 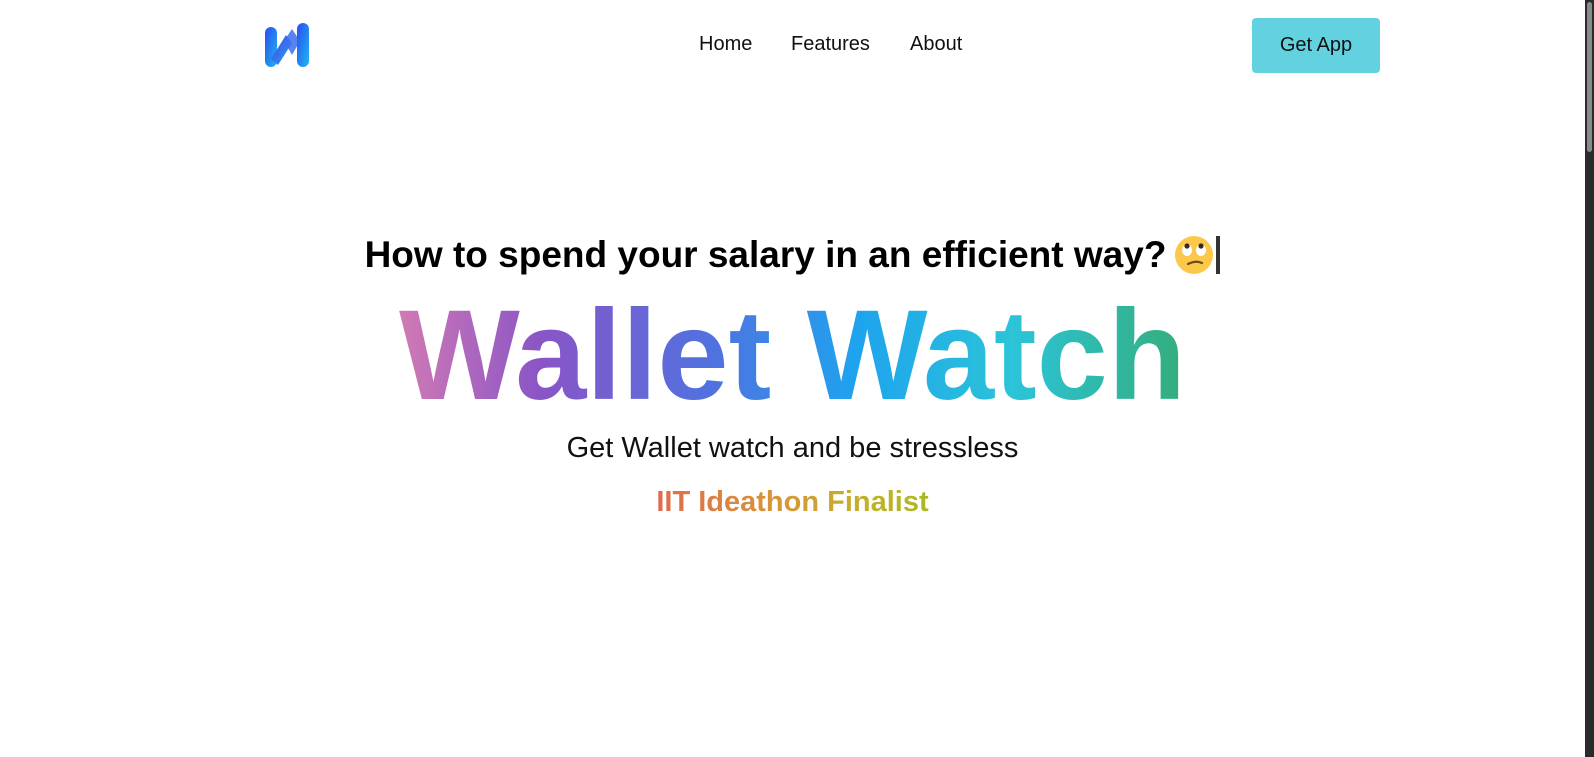 What do you see at coordinates (1218, 255) in the screenshot?
I see `typing-caret` at bounding box center [1218, 255].